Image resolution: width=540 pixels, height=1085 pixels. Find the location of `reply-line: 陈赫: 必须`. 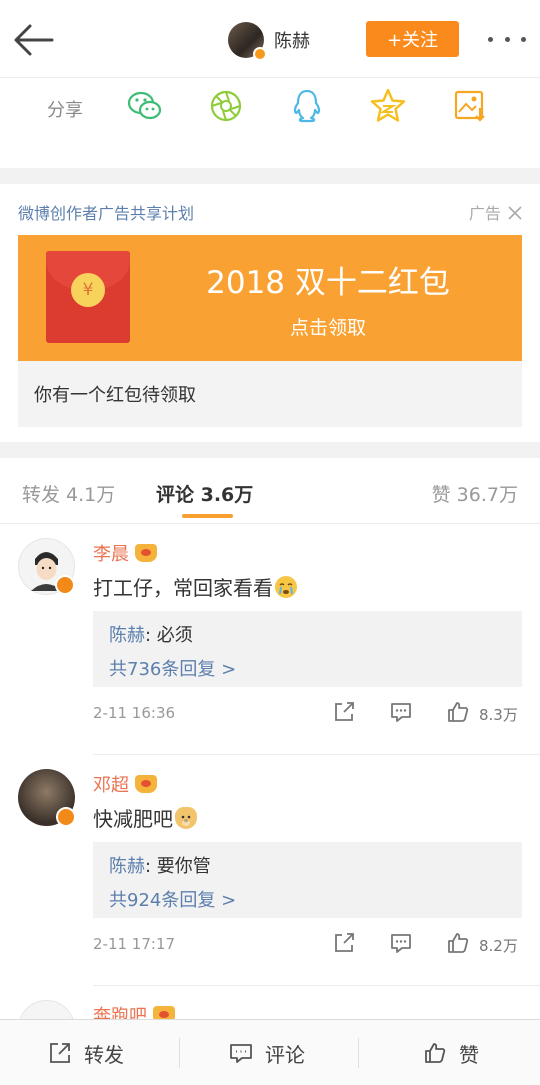

reply-line: 陈赫: 必须 is located at coordinates (151, 634).